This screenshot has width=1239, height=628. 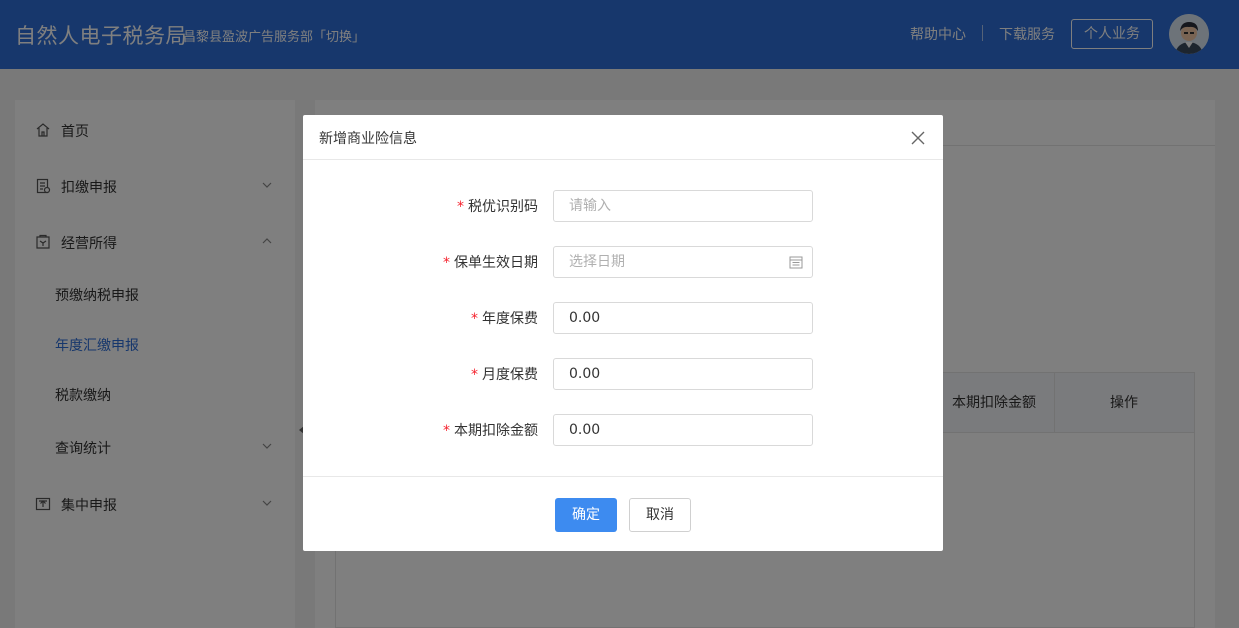 I want to click on field-label-text: 月度保费, so click(x=510, y=375).